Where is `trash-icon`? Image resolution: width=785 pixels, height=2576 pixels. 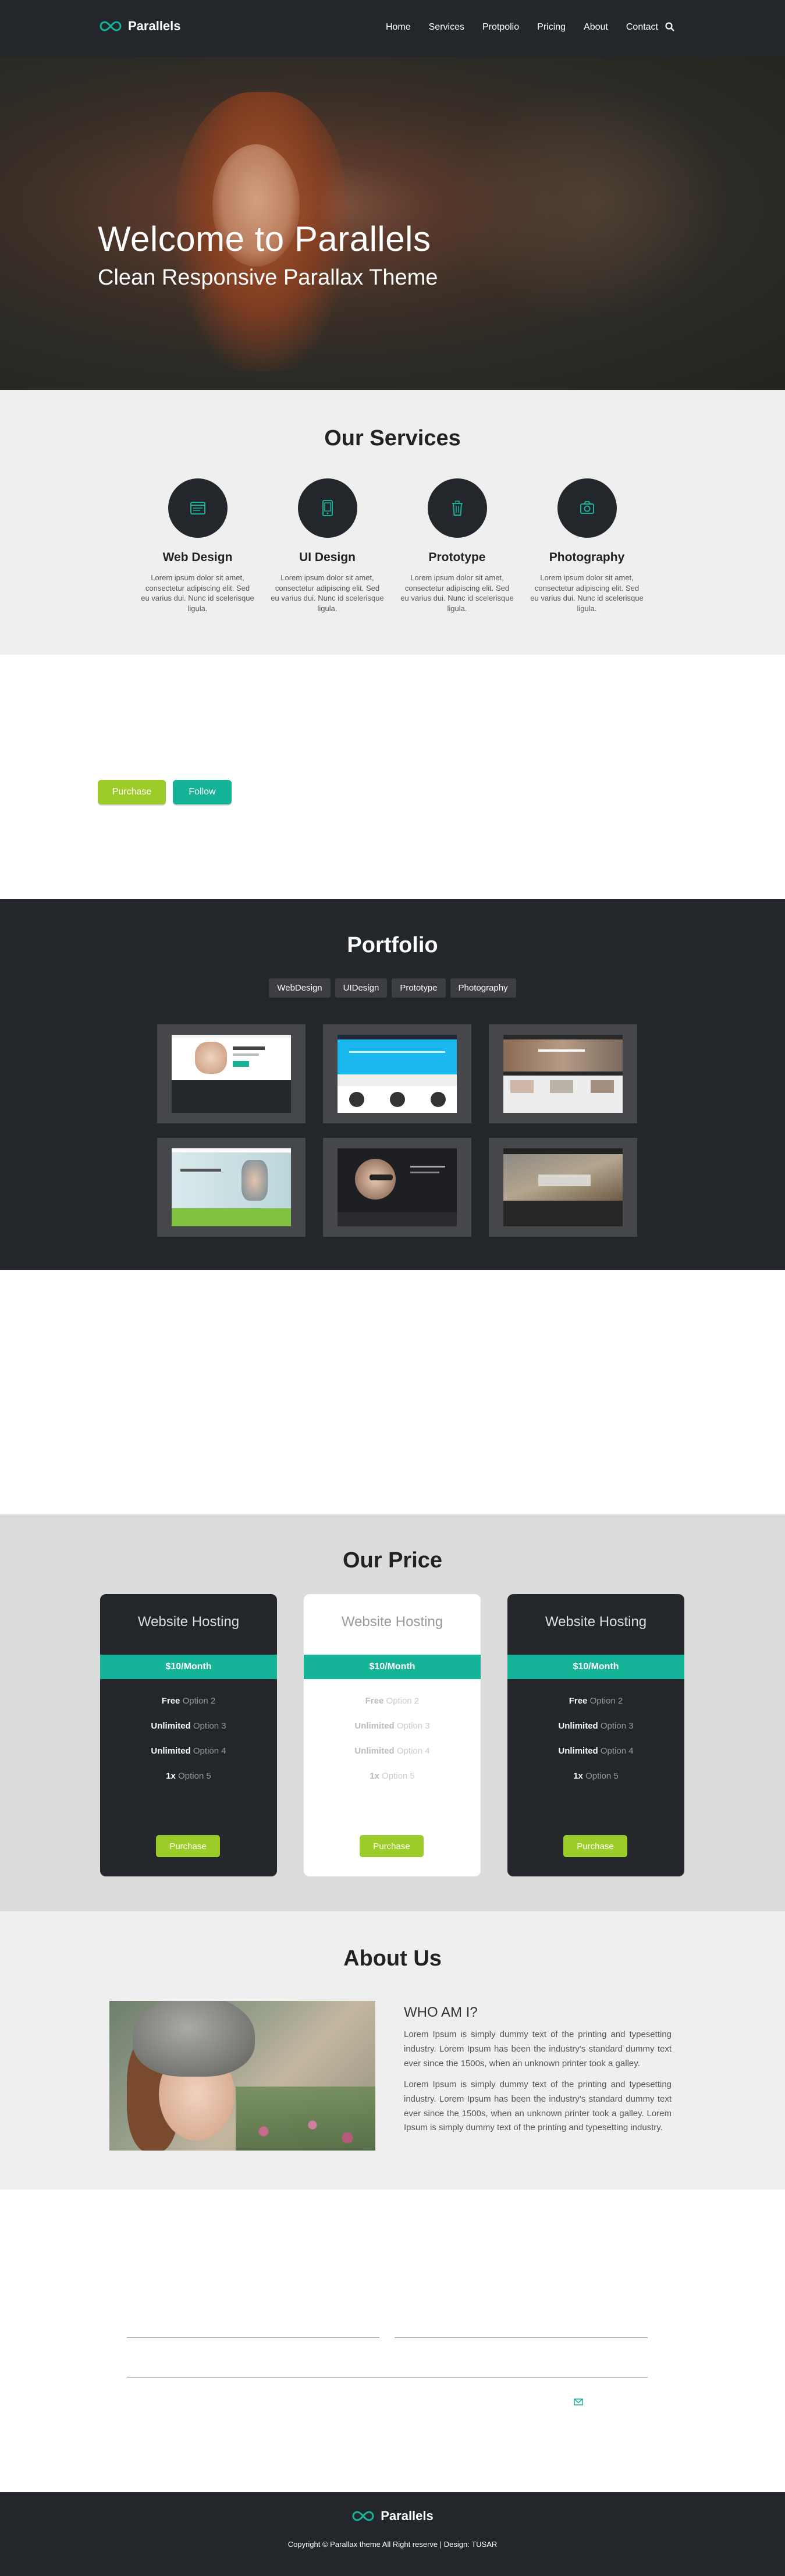
trash-icon is located at coordinates (458, 509).